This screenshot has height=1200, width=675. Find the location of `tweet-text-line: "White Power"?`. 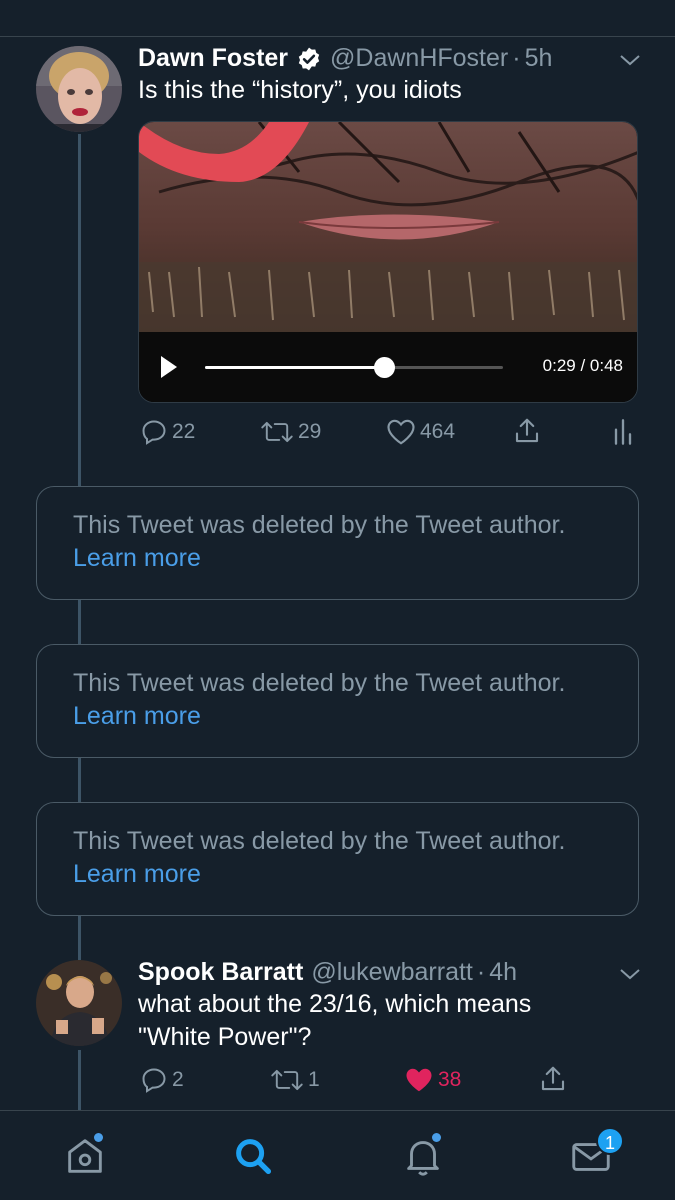

tweet-text-line: "White Power"? is located at coordinates (225, 1037).